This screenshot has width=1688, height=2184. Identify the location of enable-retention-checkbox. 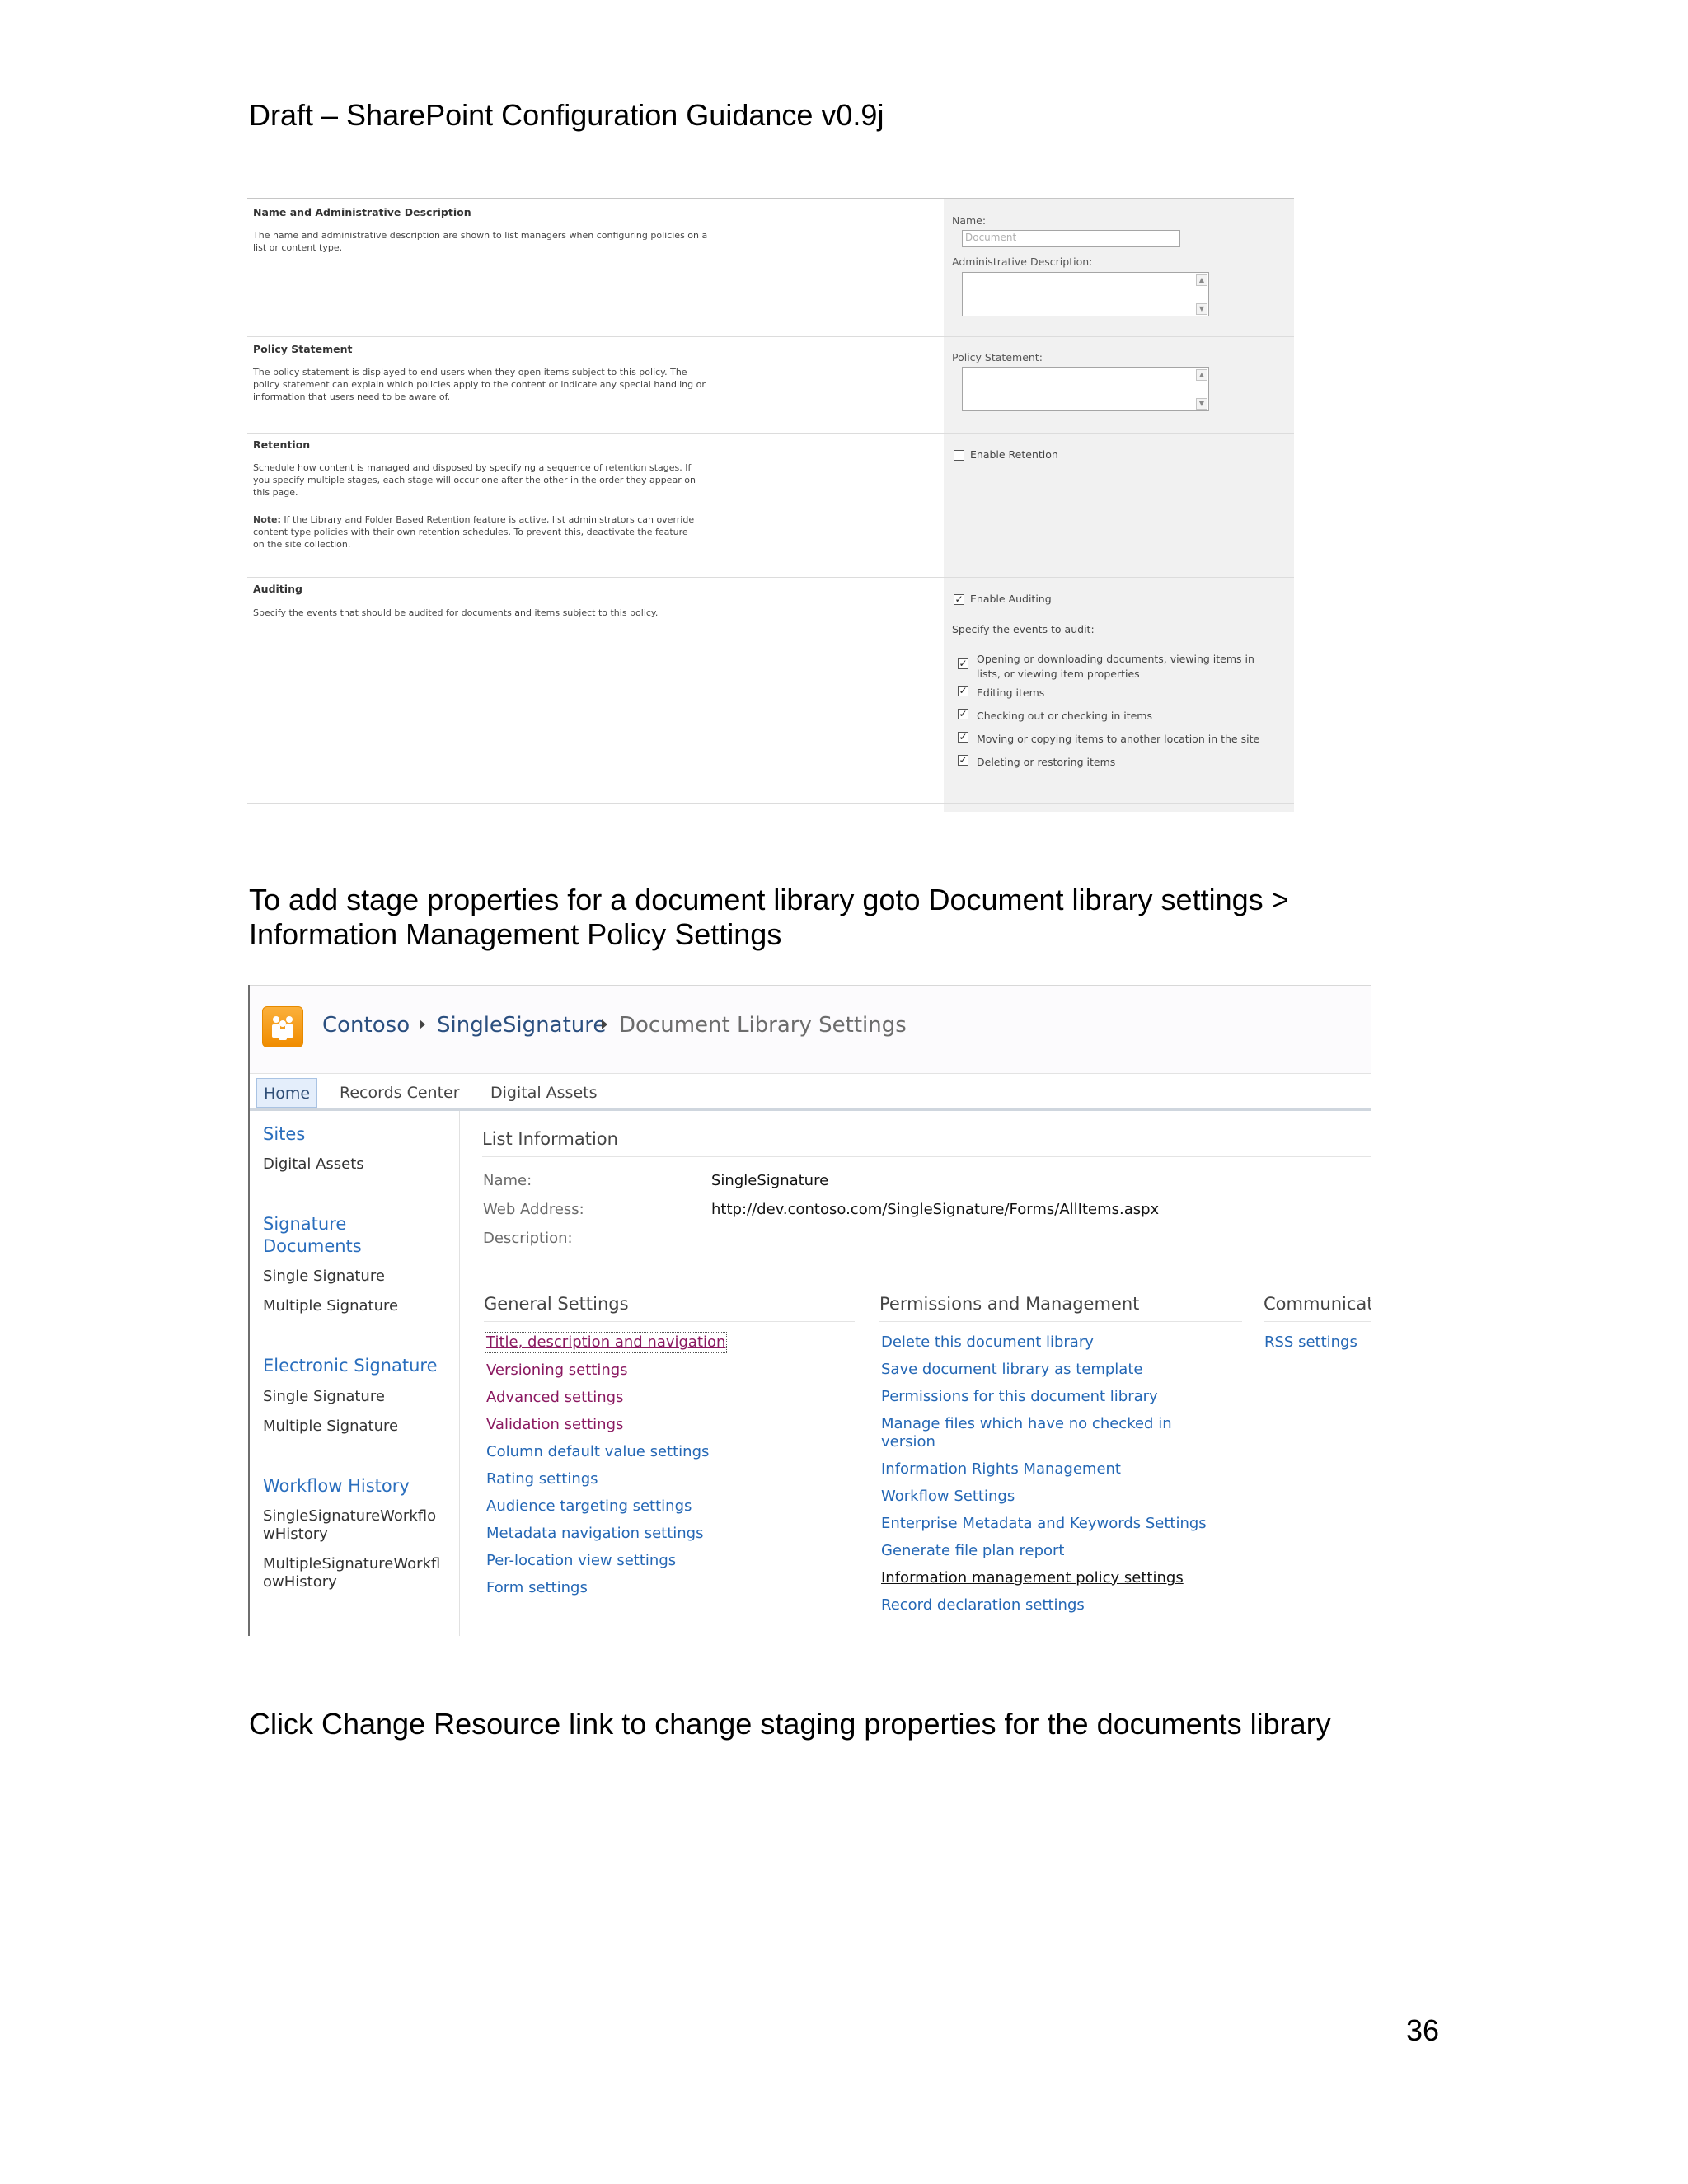
(959, 455).